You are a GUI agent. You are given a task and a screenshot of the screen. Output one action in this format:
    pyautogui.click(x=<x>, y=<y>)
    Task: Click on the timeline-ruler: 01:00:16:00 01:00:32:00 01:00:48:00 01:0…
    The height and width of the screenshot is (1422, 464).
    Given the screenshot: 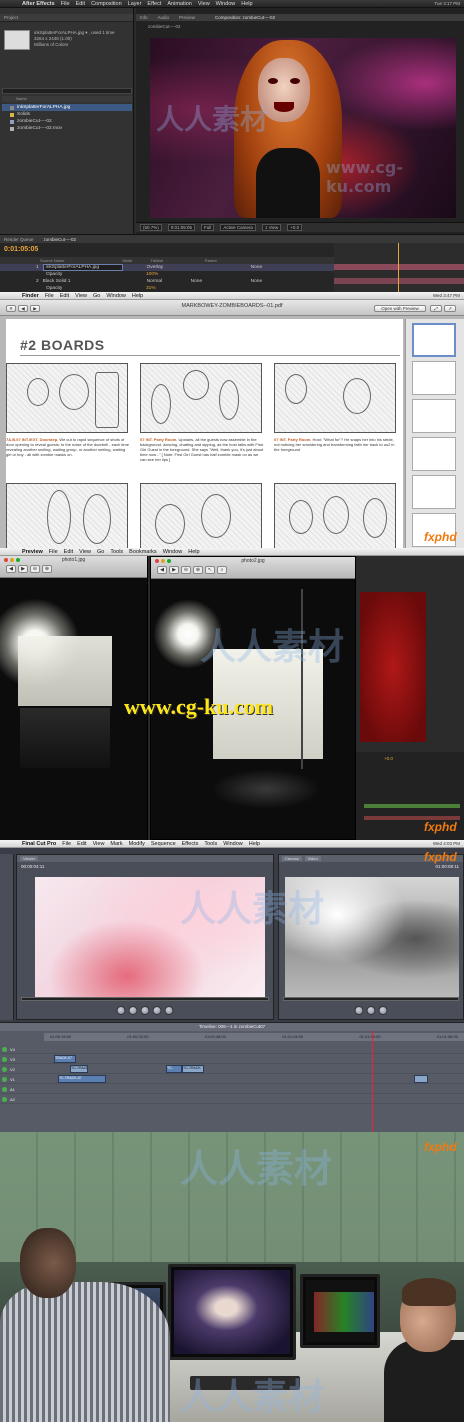 What is the action you would take?
    pyautogui.click(x=254, y=1037)
    